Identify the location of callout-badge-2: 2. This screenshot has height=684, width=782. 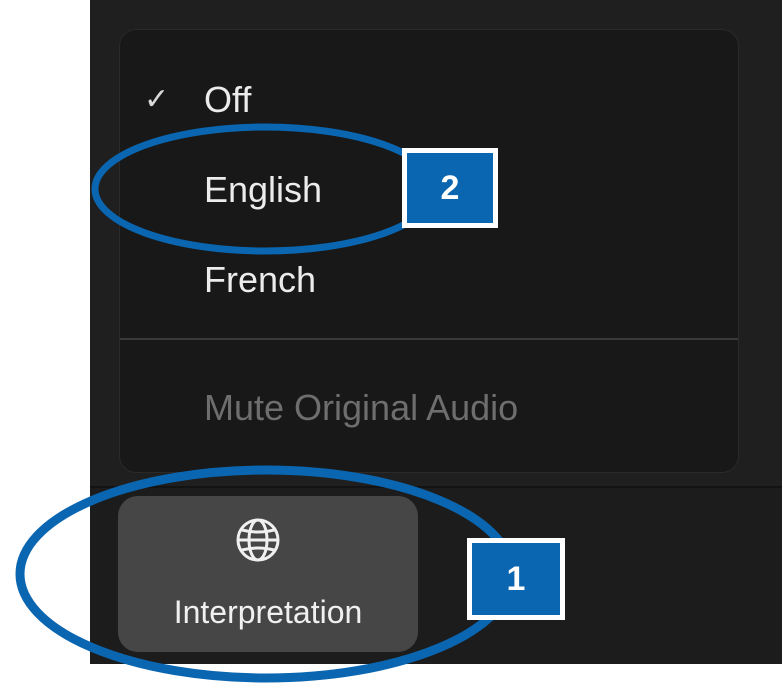
(450, 188).